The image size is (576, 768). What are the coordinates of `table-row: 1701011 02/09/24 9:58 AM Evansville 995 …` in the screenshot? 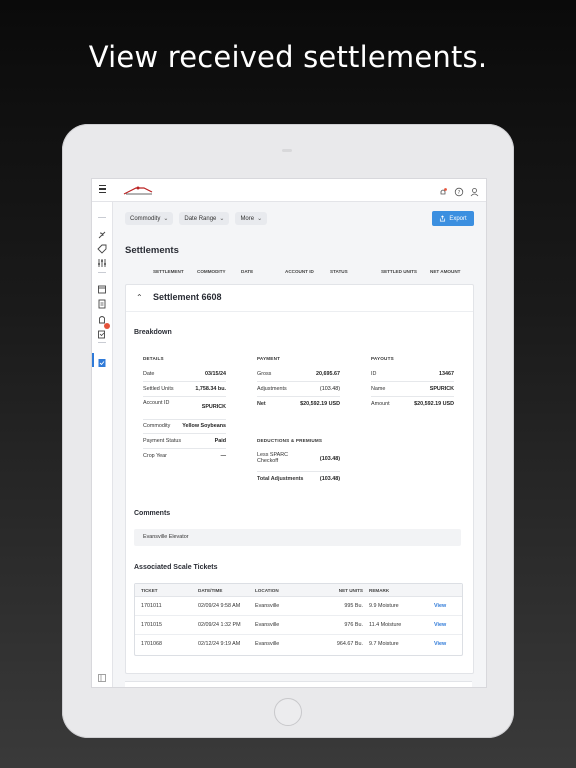 It's located at (298, 606).